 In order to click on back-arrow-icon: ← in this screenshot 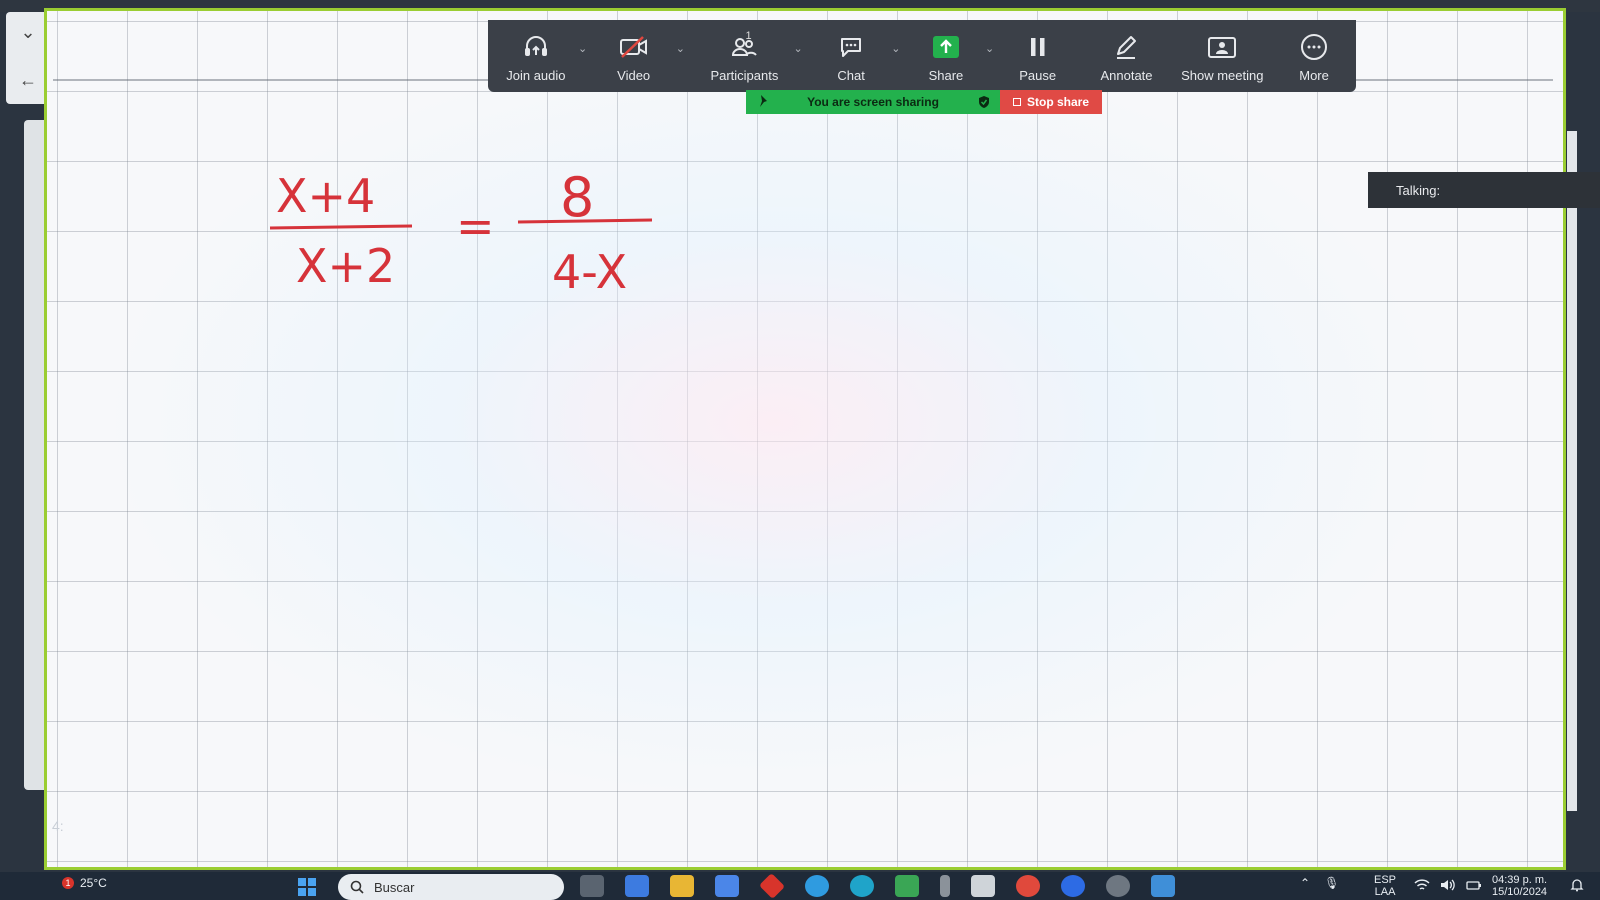, I will do `click(28, 80)`.